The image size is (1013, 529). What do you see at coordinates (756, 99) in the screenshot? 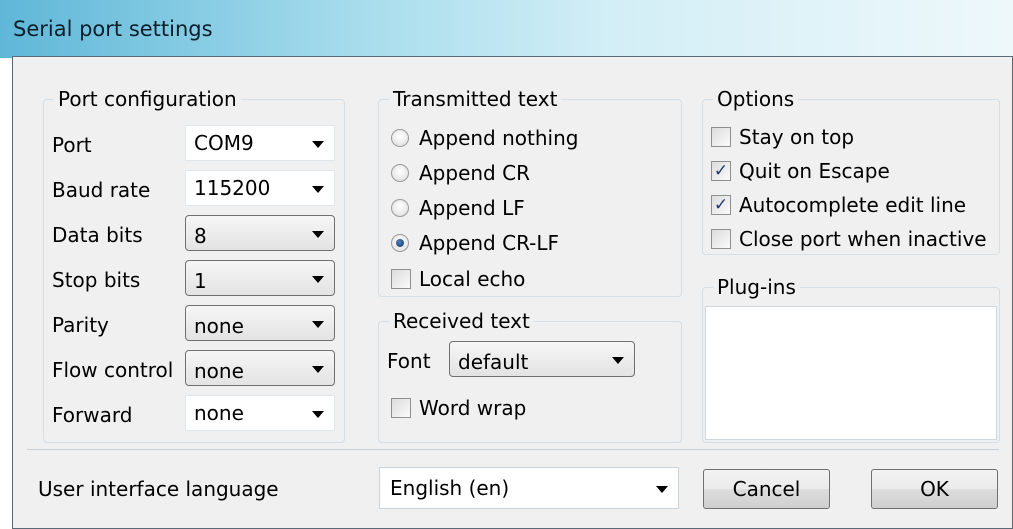
I see `options-legend: Options` at bounding box center [756, 99].